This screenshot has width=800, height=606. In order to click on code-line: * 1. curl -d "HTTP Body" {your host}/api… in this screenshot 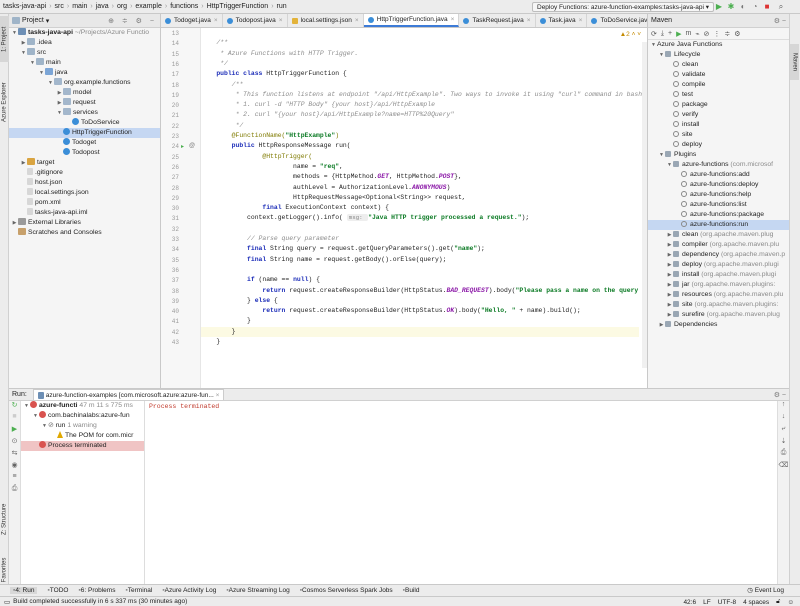, I will do `click(420, 105)`.